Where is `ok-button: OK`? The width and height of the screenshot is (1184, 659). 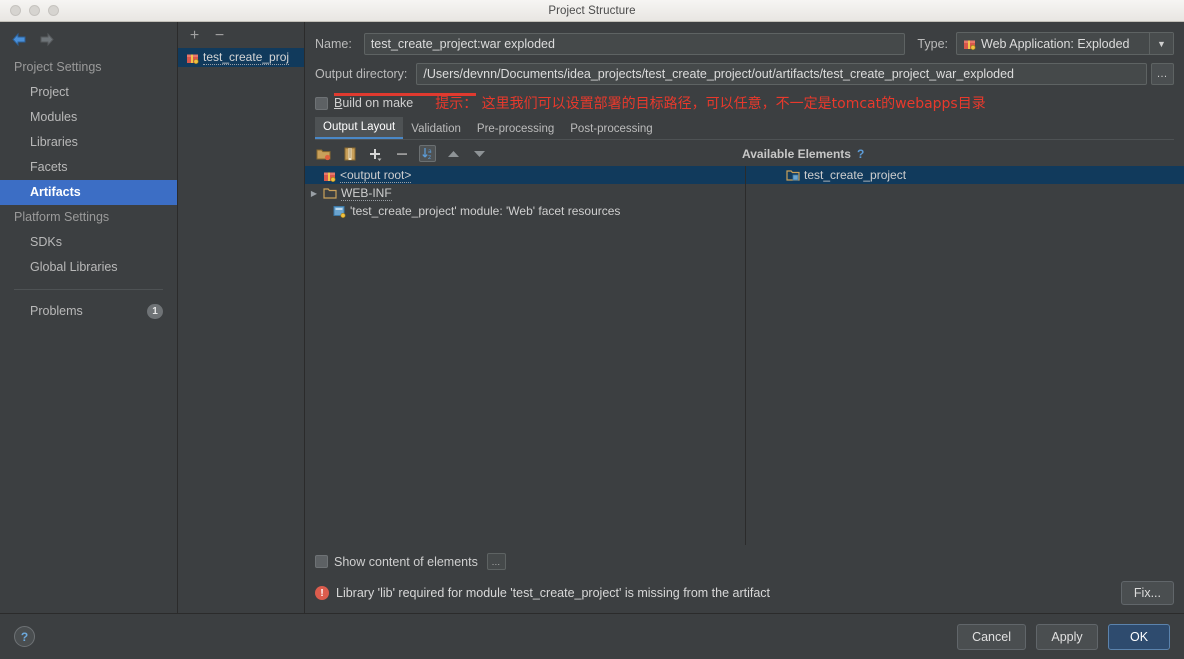 ok-button: OK is located at coordinates (1139, 636).